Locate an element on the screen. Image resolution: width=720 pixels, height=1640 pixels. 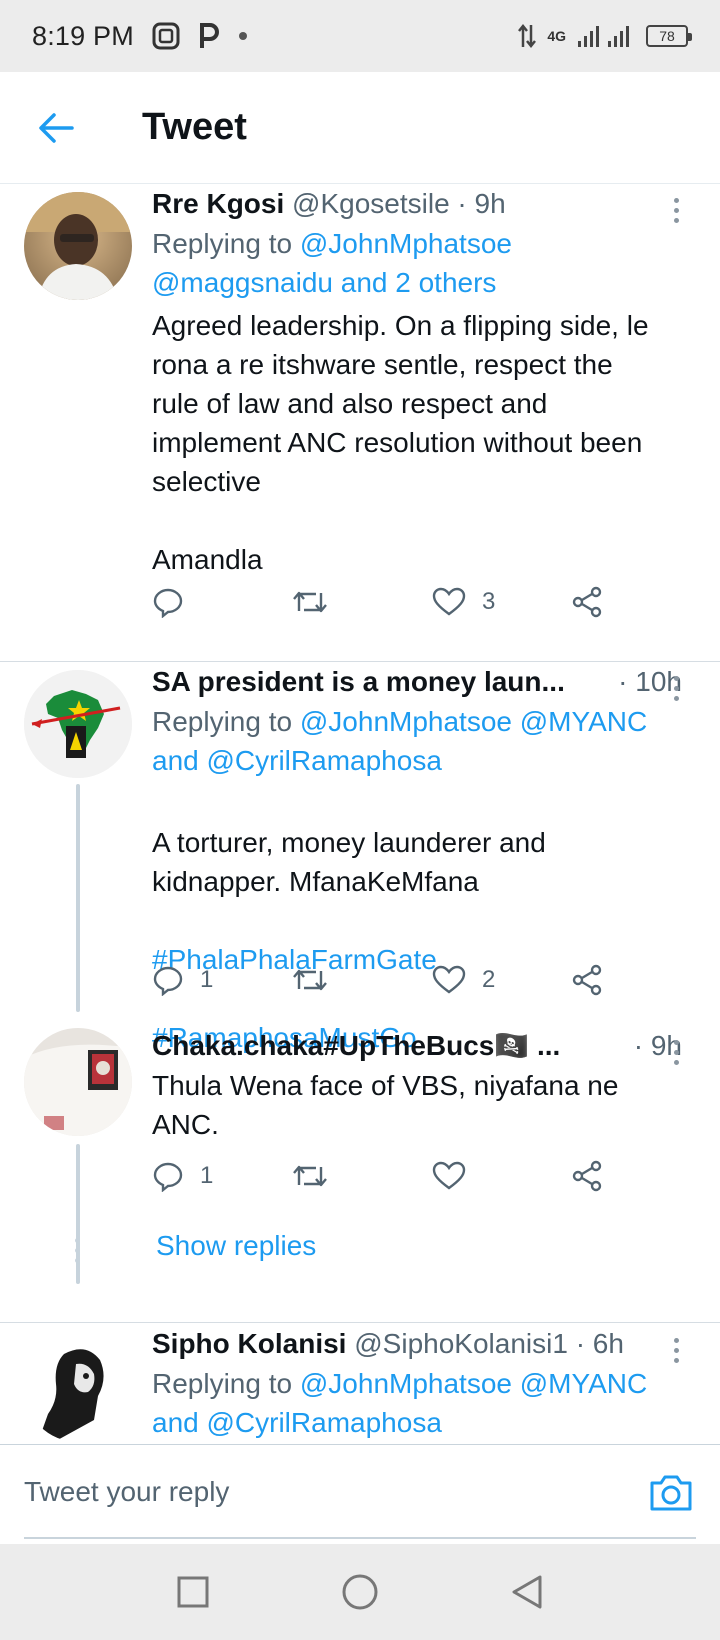
tweet-meta: Rre Kgosi @Kgosetsile · 9h is located at coordinates (417, 204).